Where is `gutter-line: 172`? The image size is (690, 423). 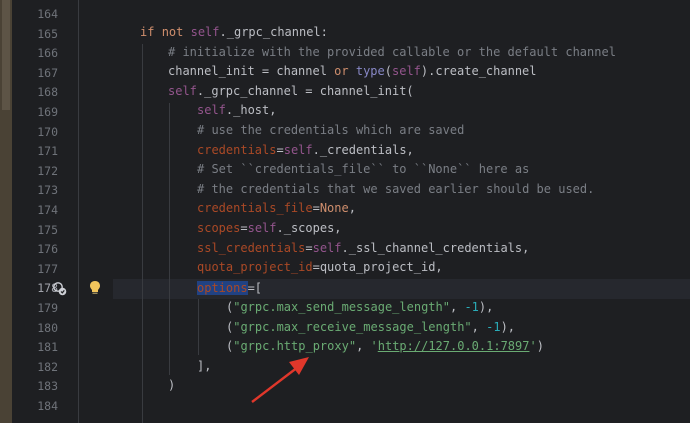 gutter-line: 172 is located at coordinates (62, 171).